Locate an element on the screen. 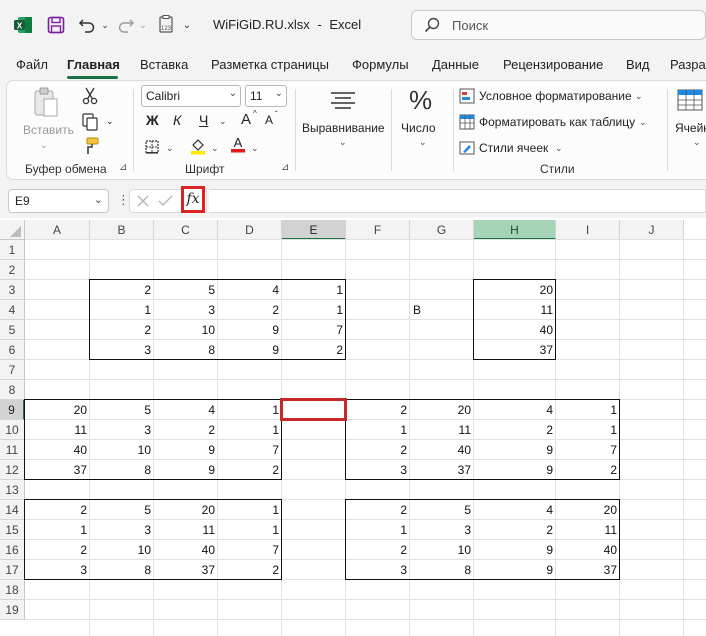 The image size is (706, 636). cell-e3: 1 is located at coordinates (314, 290).